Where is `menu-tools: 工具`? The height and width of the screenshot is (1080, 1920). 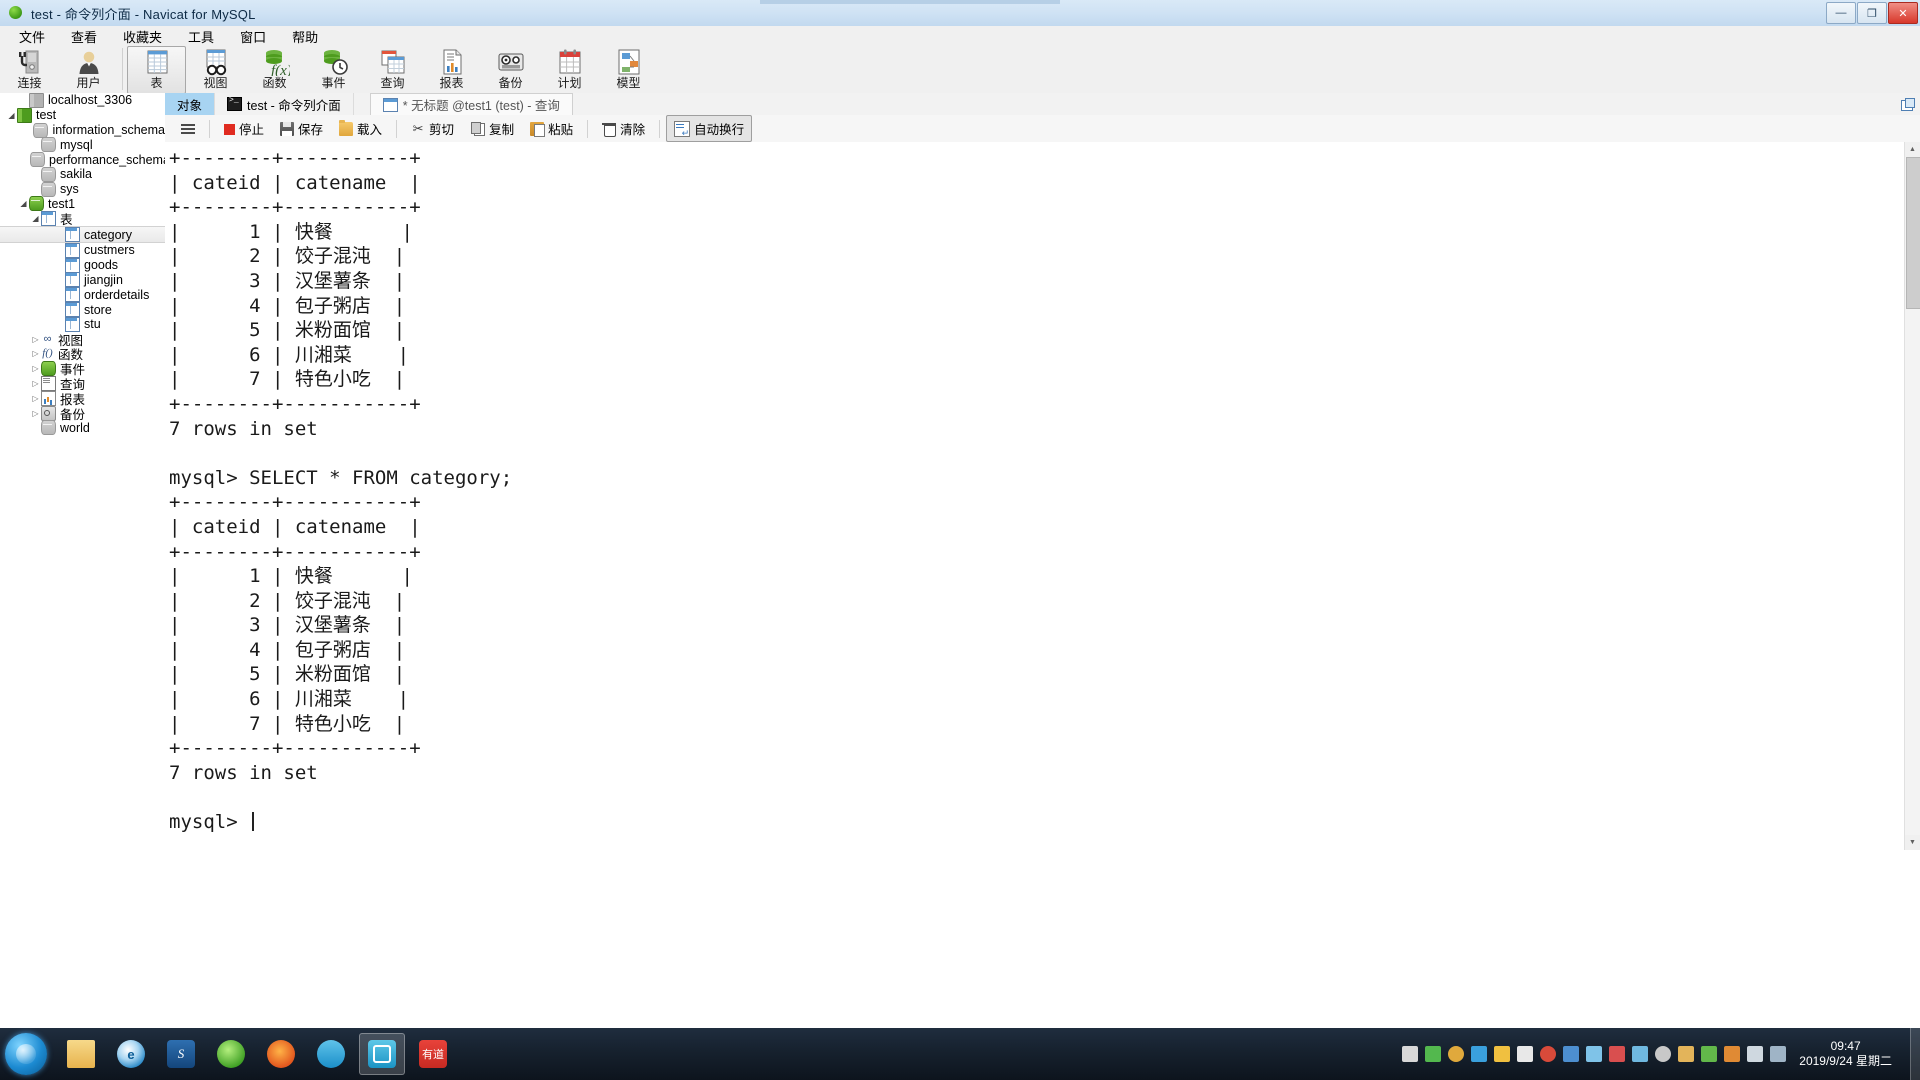 menu-tools: 工具 is located at coordinates (201, 36).